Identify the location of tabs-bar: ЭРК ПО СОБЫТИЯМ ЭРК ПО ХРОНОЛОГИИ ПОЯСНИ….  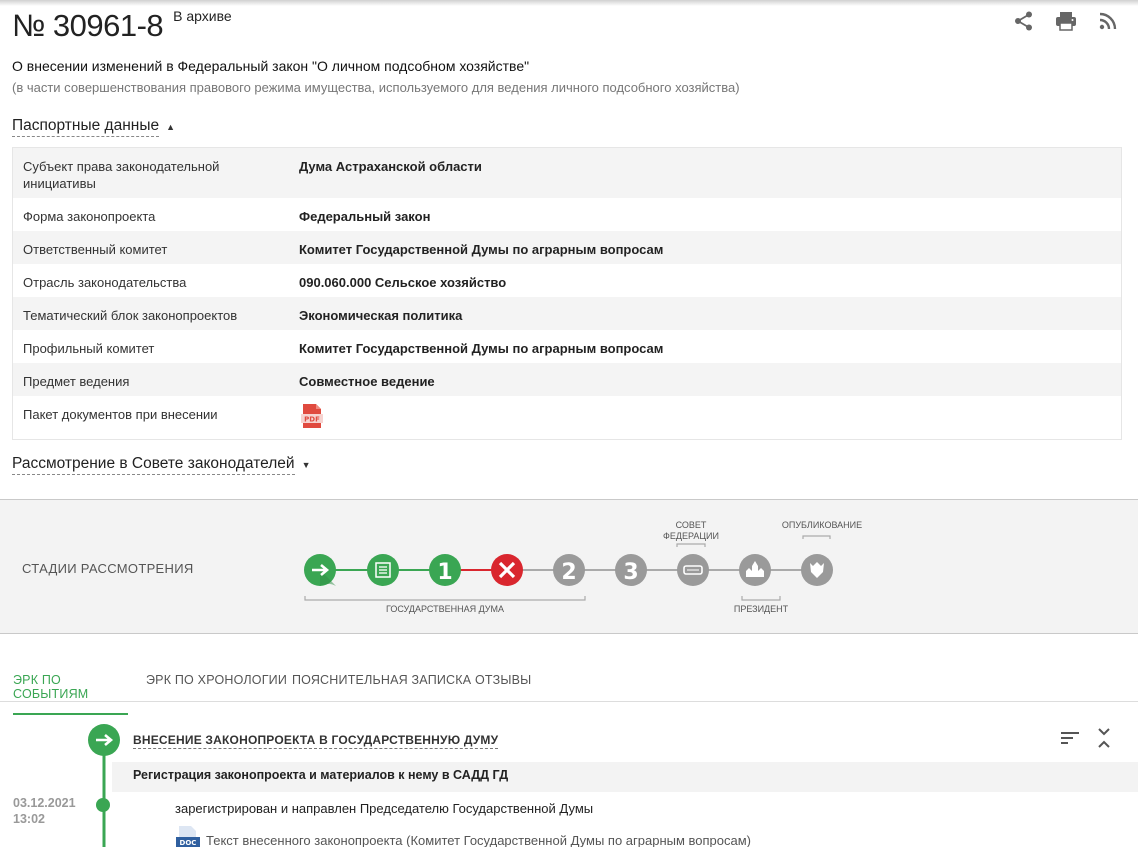
(569, 689).